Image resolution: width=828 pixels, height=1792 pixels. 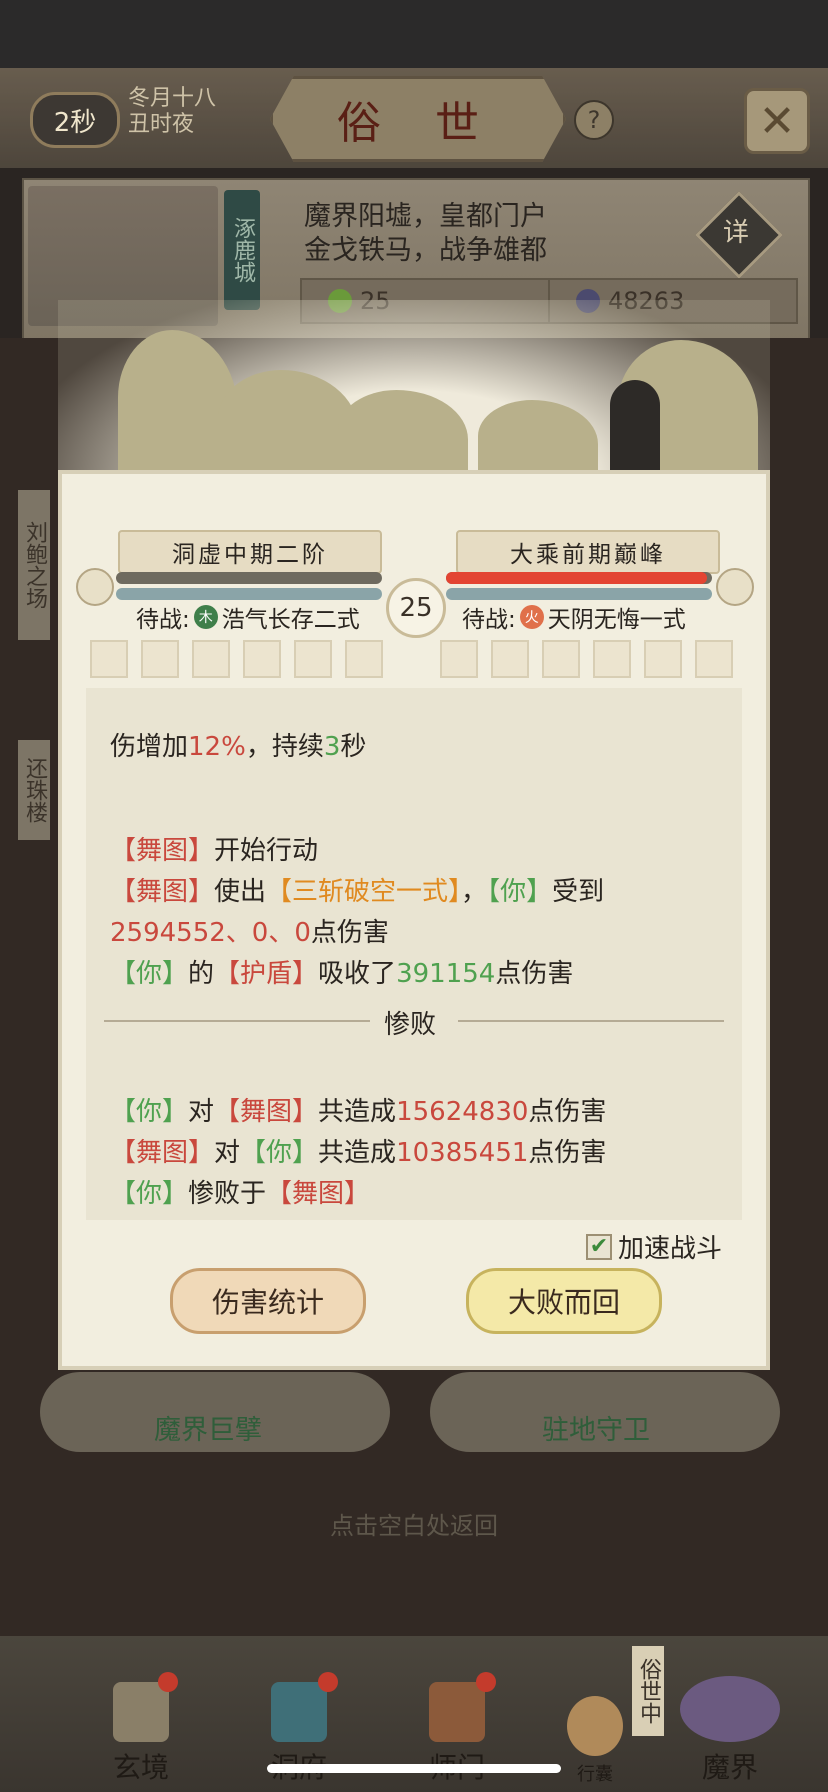 I want to click on nav-label: 行囊, so click(x=595, y=1774).